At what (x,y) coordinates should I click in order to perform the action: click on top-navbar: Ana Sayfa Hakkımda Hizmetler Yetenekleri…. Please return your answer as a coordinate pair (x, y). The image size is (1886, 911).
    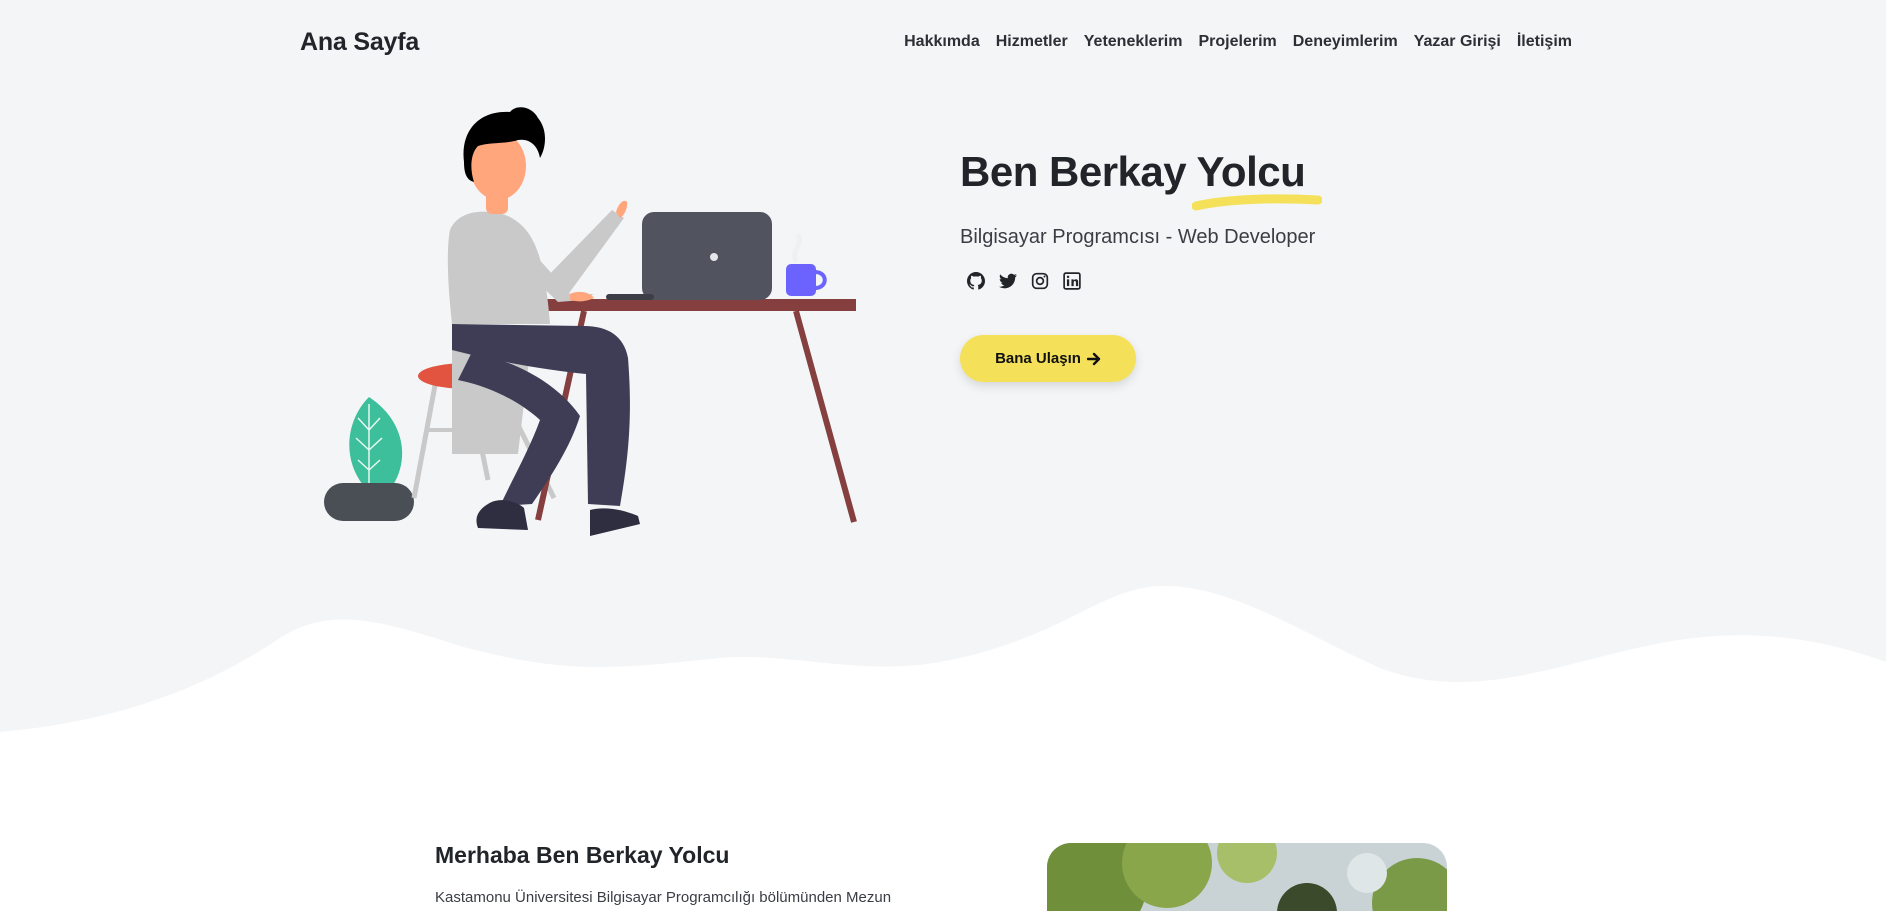
    Looking at the image, I should click on (936, 42).